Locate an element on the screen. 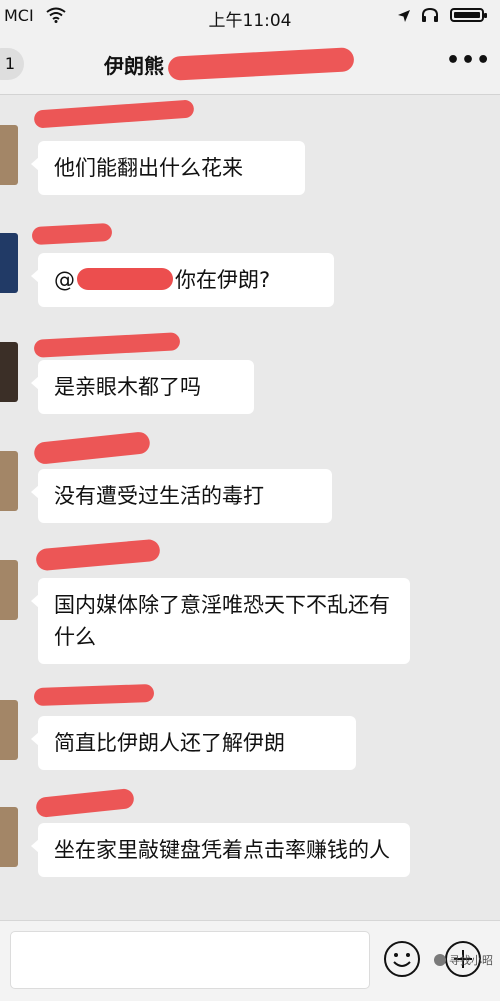 Image resolution: width=500 pixels, height=1001 pixels. more-options-button: ••• is located at coordinates (468, 60).